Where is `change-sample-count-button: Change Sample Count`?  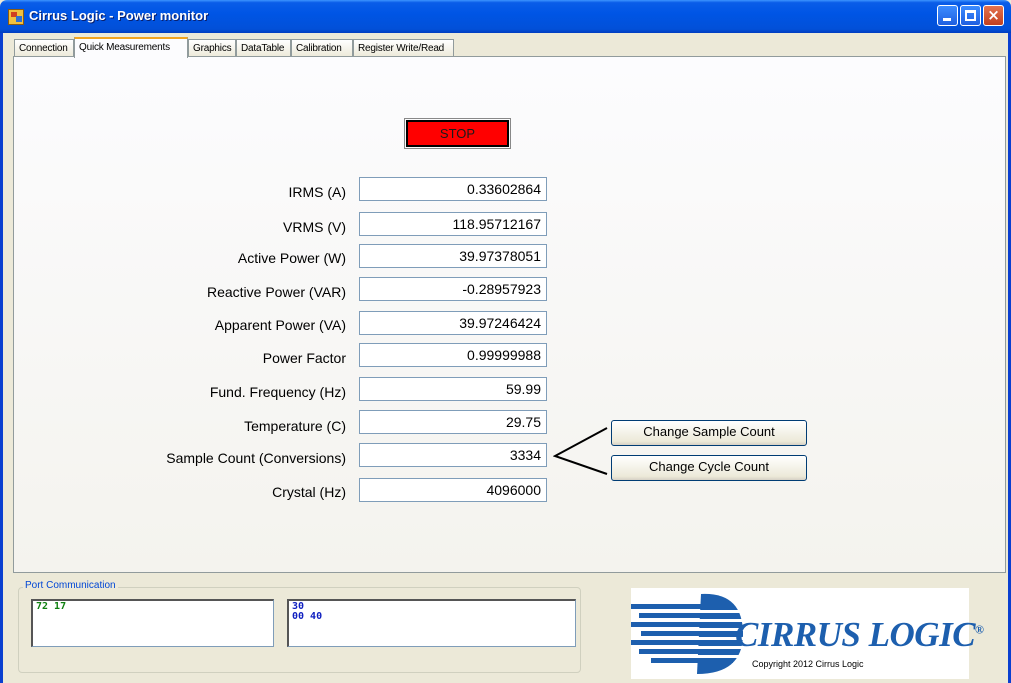 change-sample-count-button: Change Sample Count is located at coordinates (709, 433).